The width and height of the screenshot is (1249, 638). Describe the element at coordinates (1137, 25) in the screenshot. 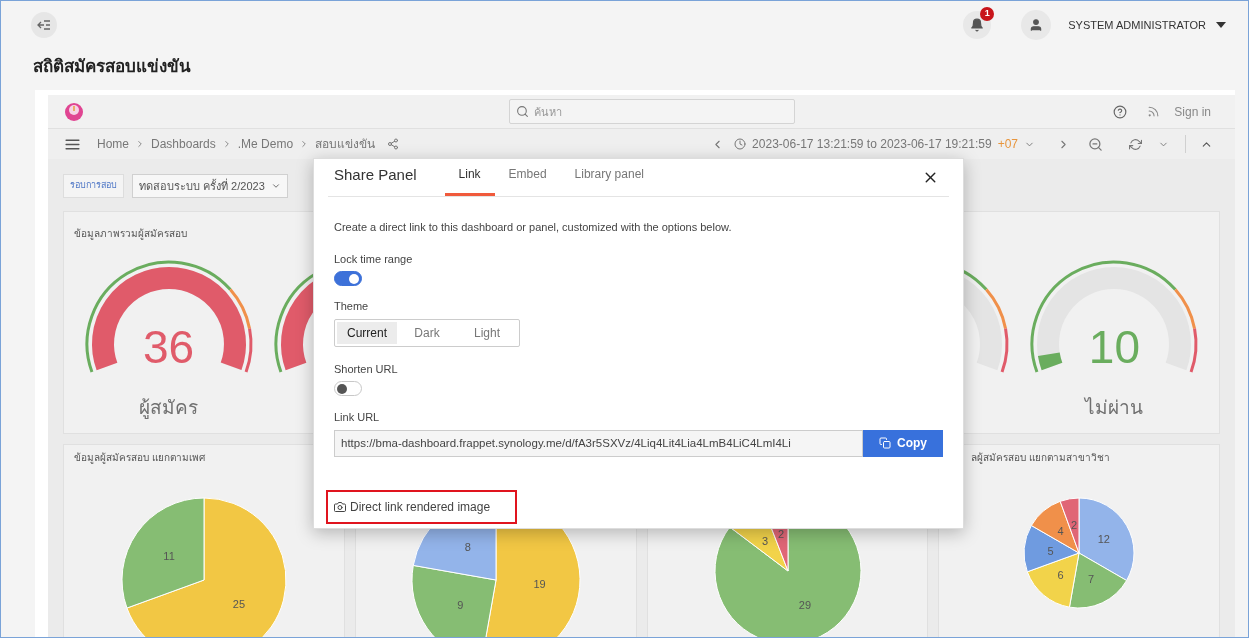

I see `user-name: SYSTEM ADMINISTRATOR` at that location.